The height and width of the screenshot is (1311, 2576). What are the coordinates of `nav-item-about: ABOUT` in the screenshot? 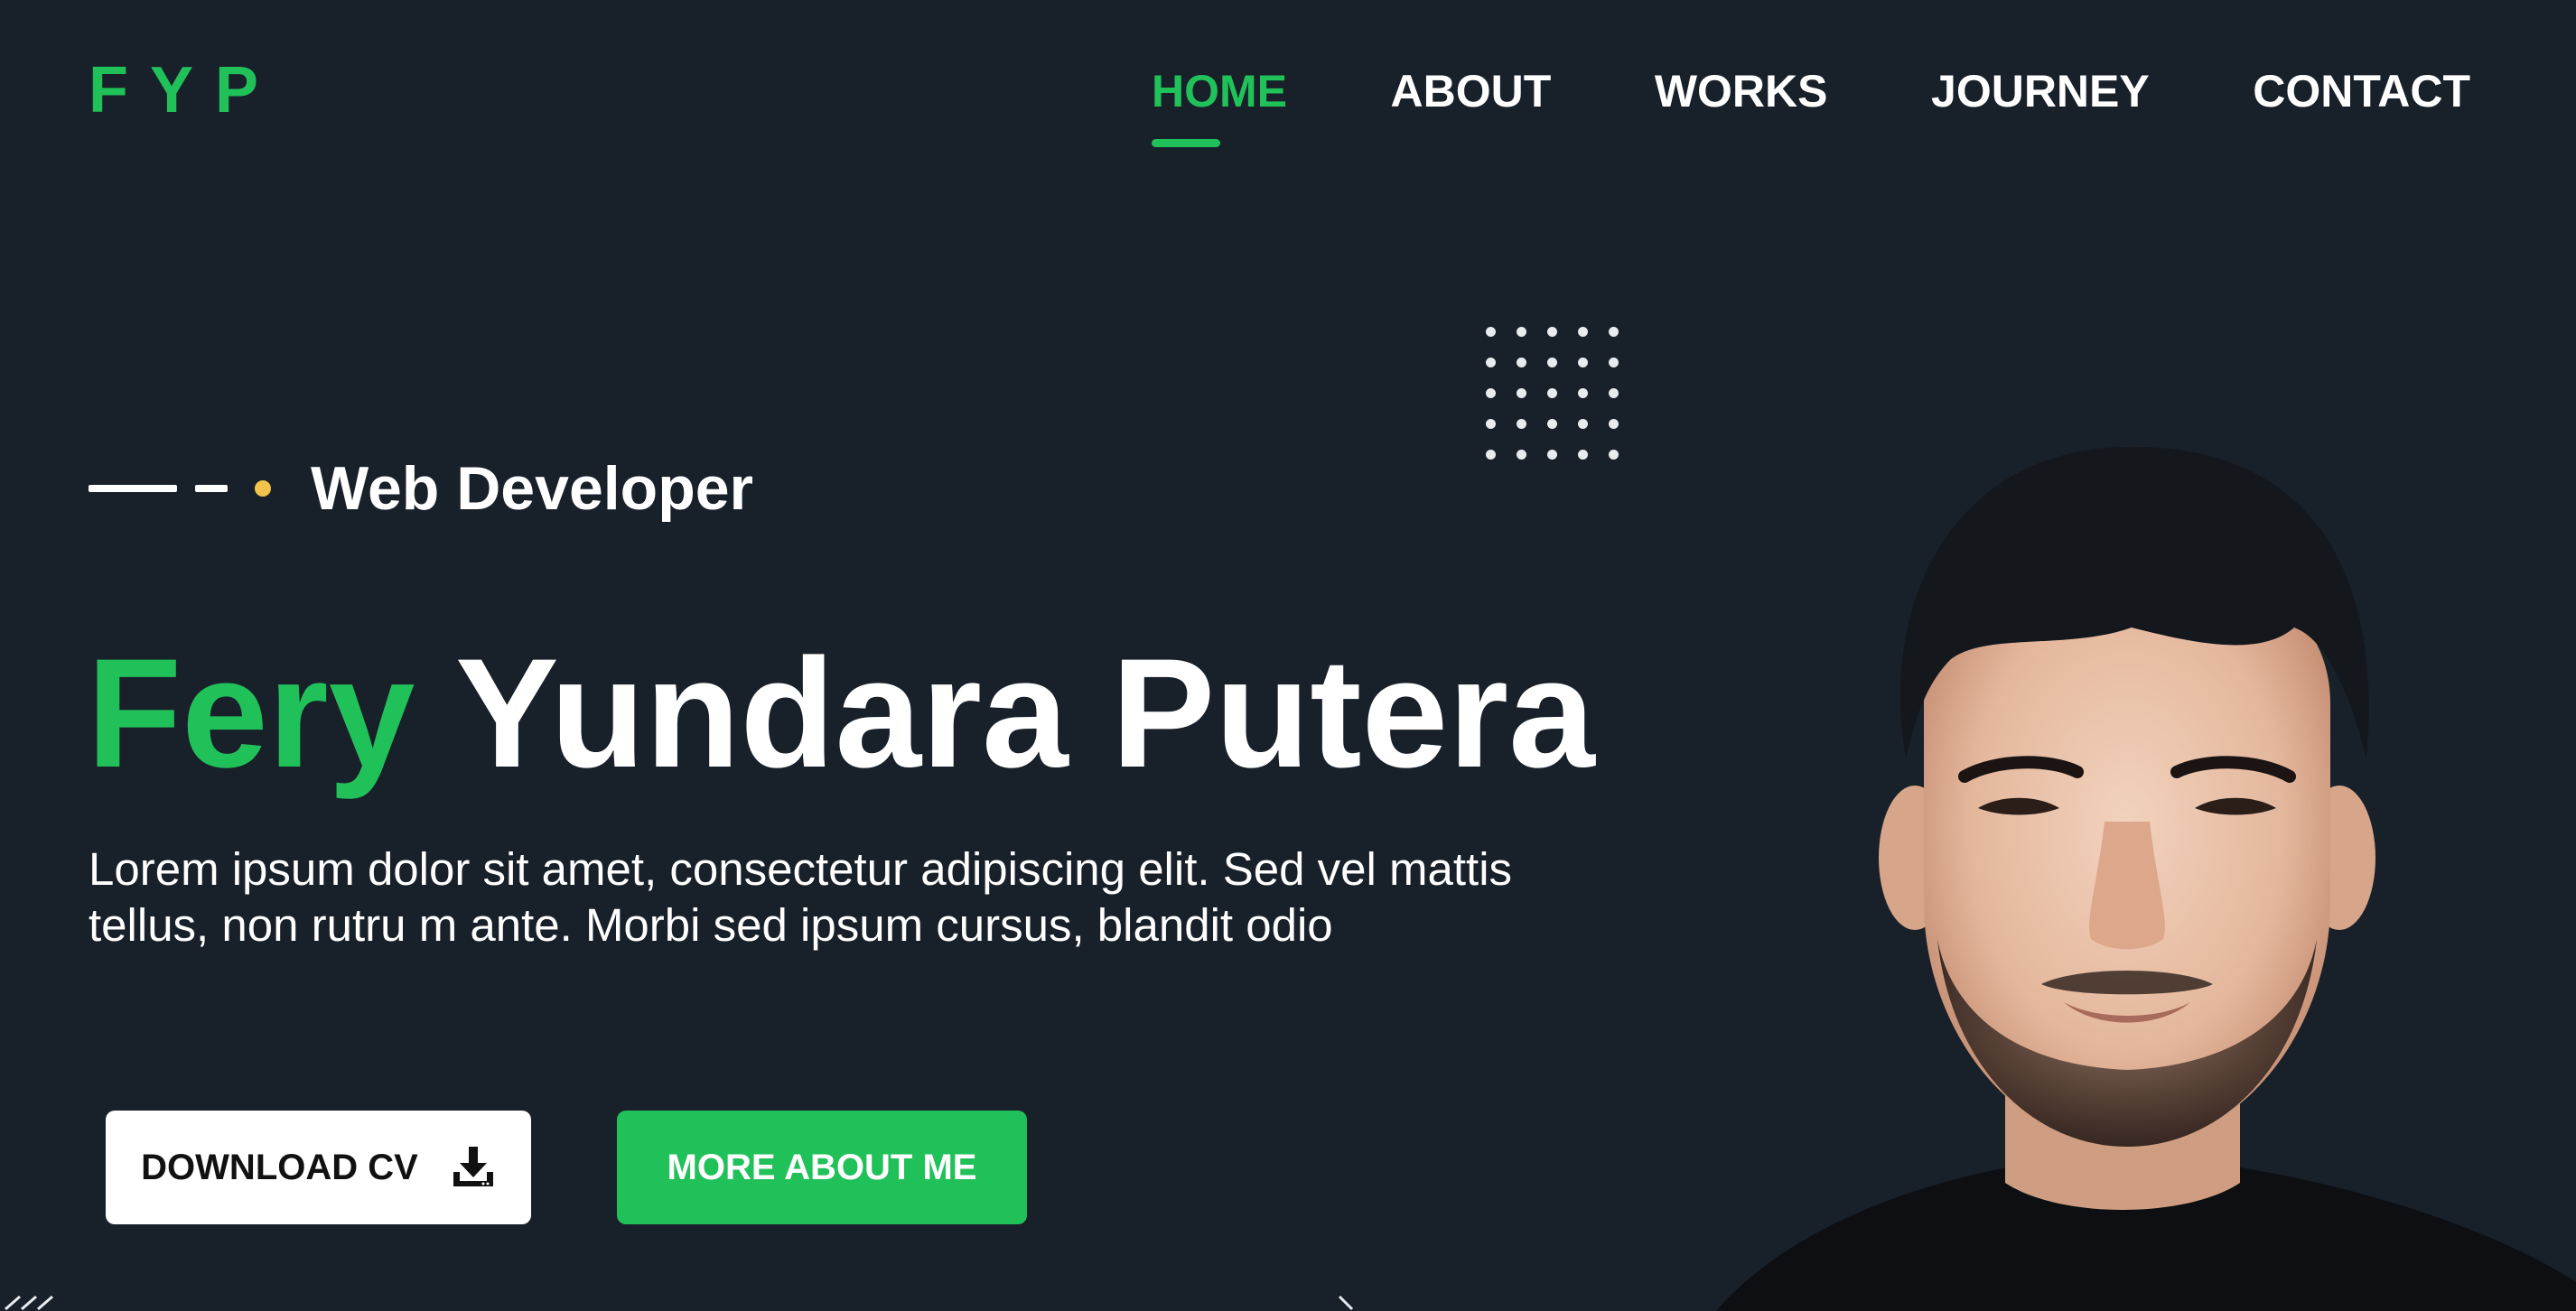 It's located at (1471, 91).